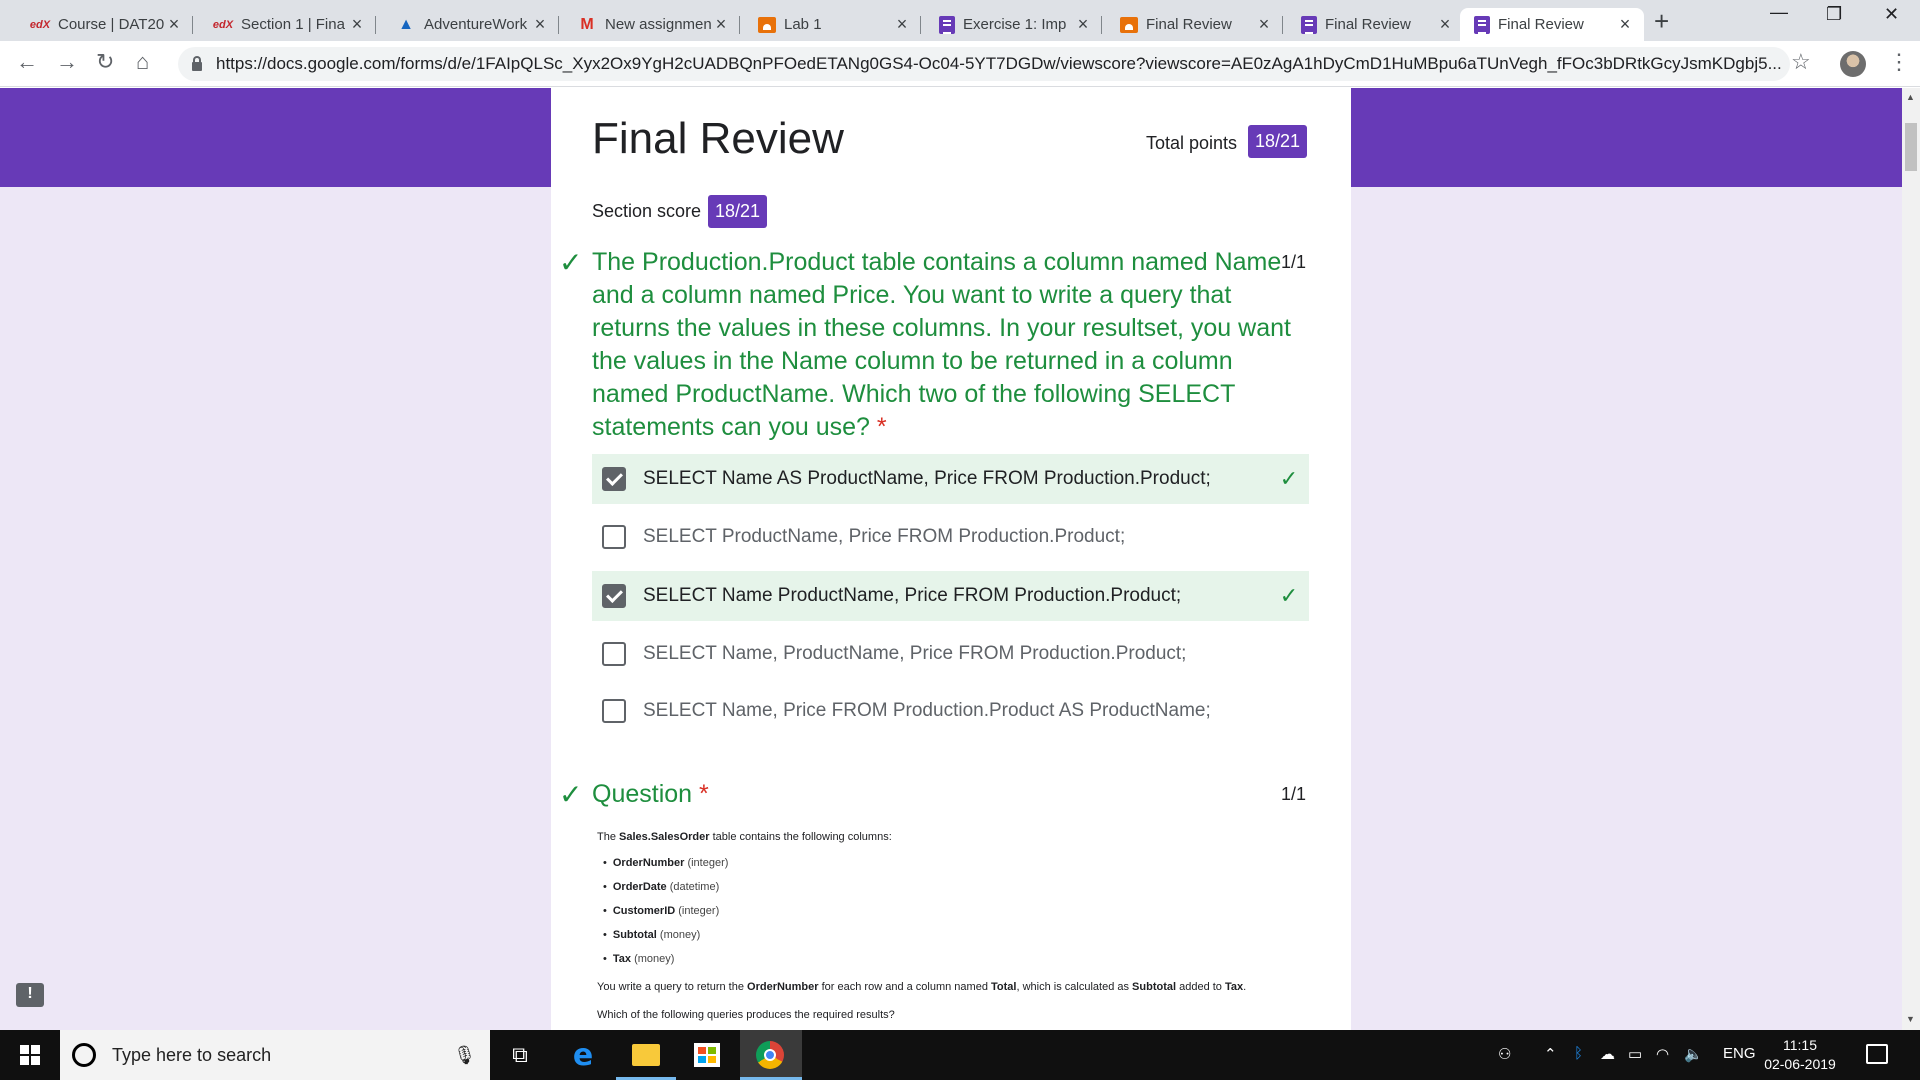 The width and height of the screenshot is (1920, 1080). What do you see at coordinates (287, 24) in the screenshot?
I see `browser-tab: edX Section 1 | Fina ×` at bounding box center [287, 24].